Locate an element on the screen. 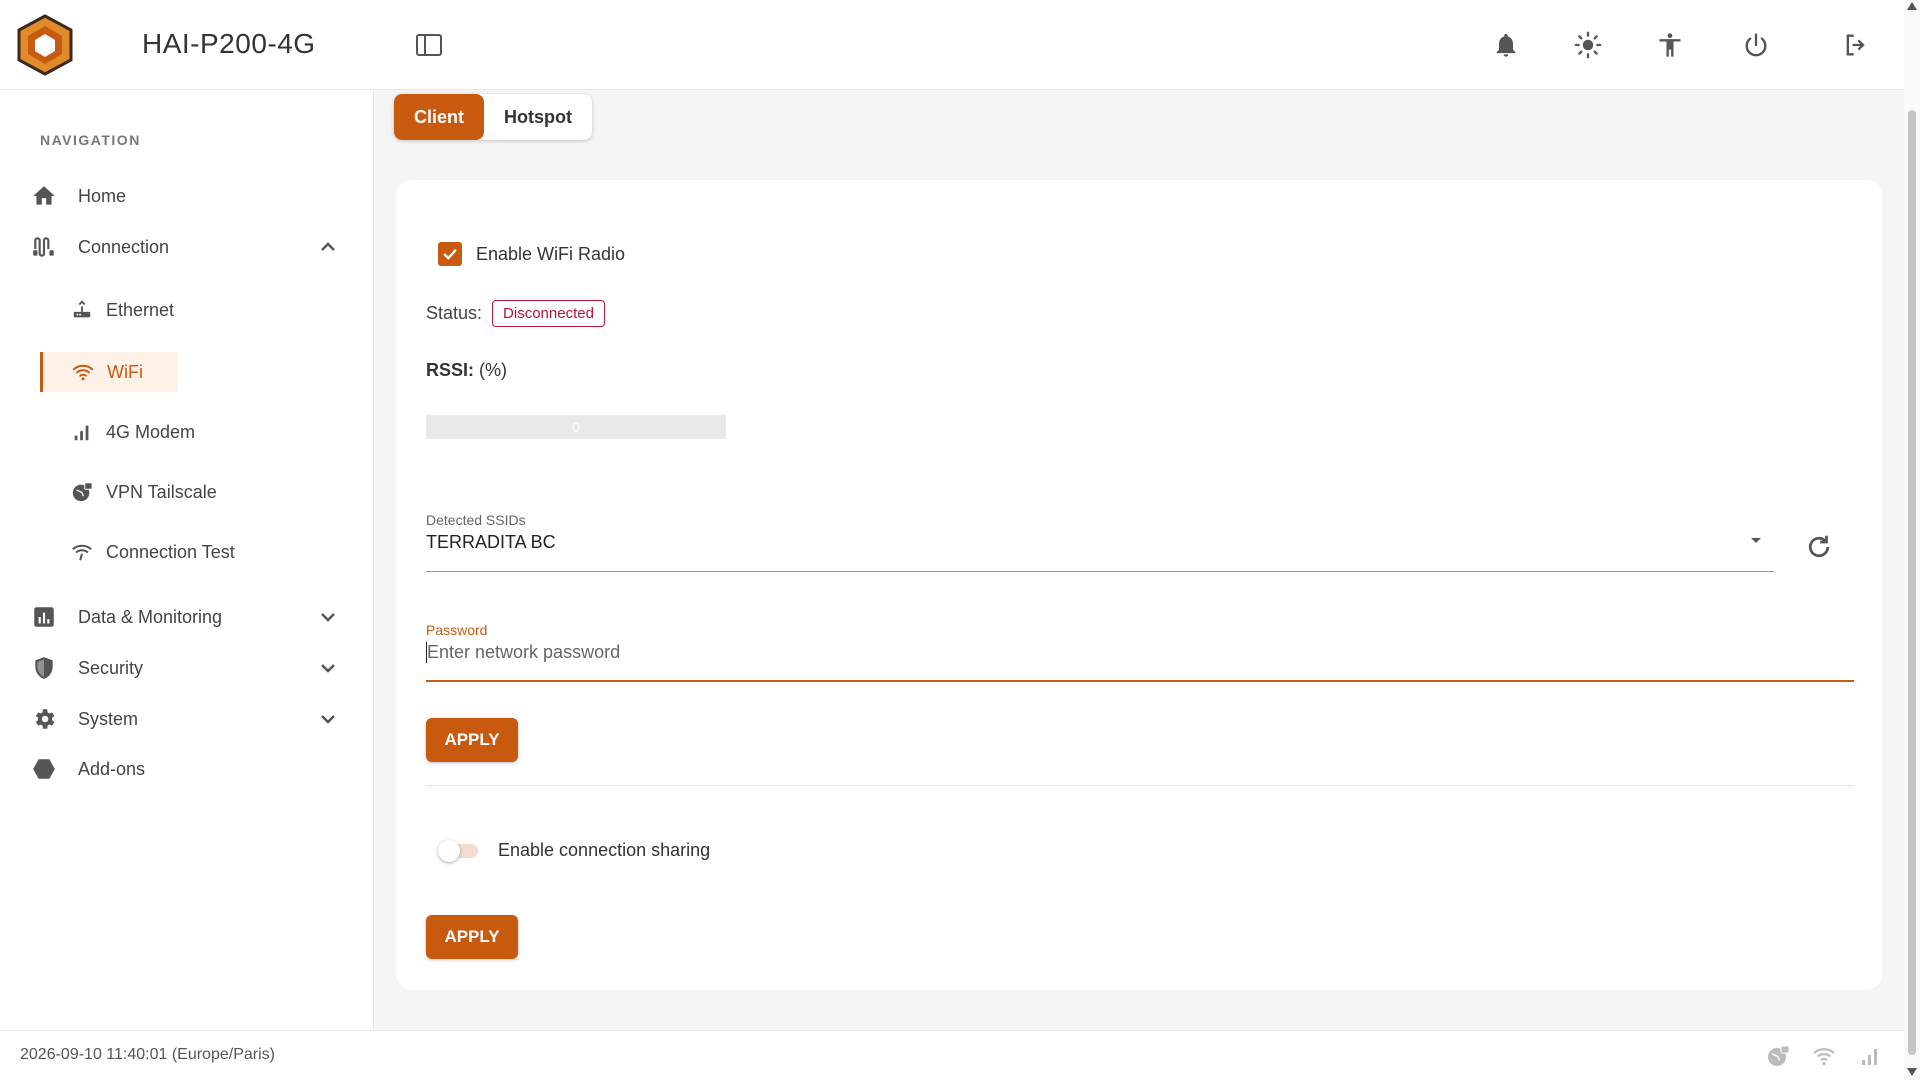 This screenshot has height=1080, width=1920. hexagon-logo-icon is located at coordinates (45, 45).